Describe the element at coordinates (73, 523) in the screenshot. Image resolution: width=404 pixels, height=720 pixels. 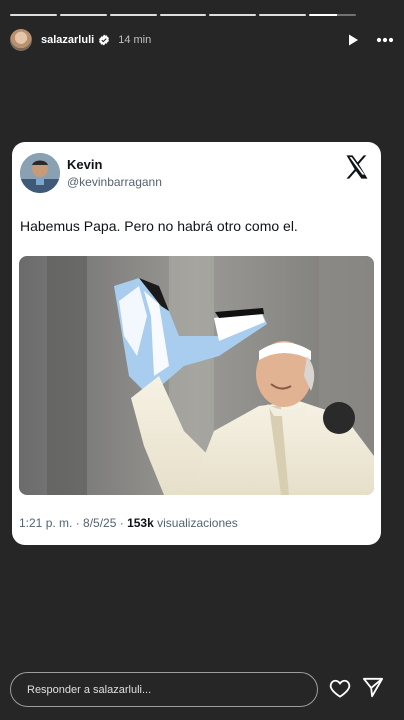
I see `tweet-time: 1:21 p. m. · 8/5/25 ·` at that location.